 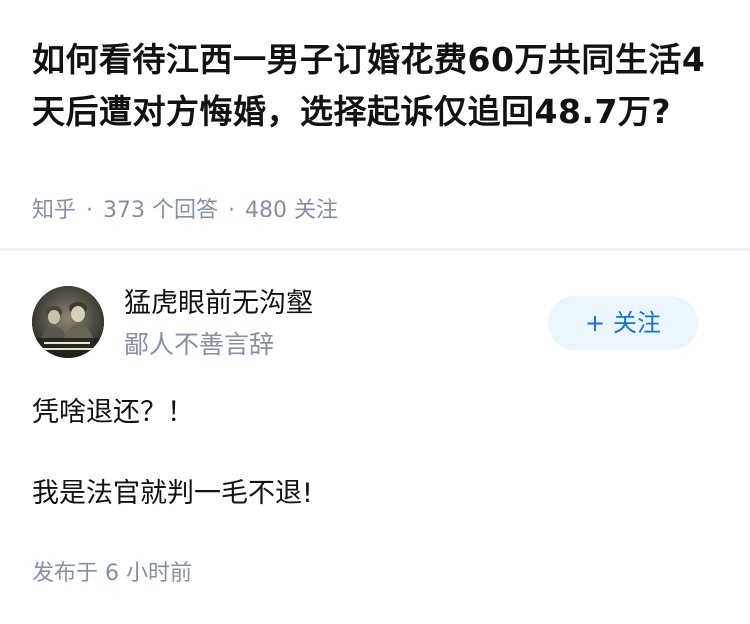 What do you see at coordinates (54, 210) in the screenshot?
I see `source-label: 知乎` at bounding box center [54, 210].